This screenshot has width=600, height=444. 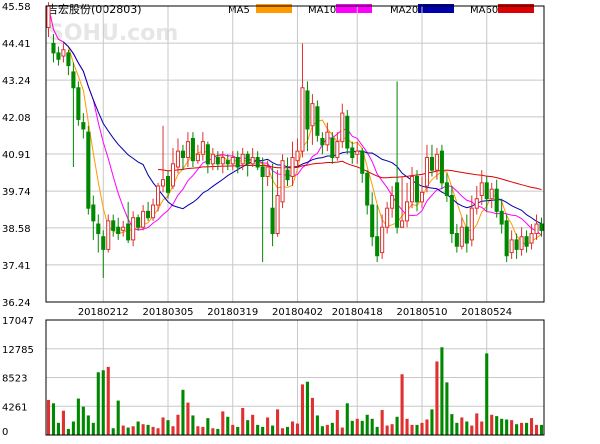 I want to click on price-y-tick-label: 36.24, so click(x=16, y=303).